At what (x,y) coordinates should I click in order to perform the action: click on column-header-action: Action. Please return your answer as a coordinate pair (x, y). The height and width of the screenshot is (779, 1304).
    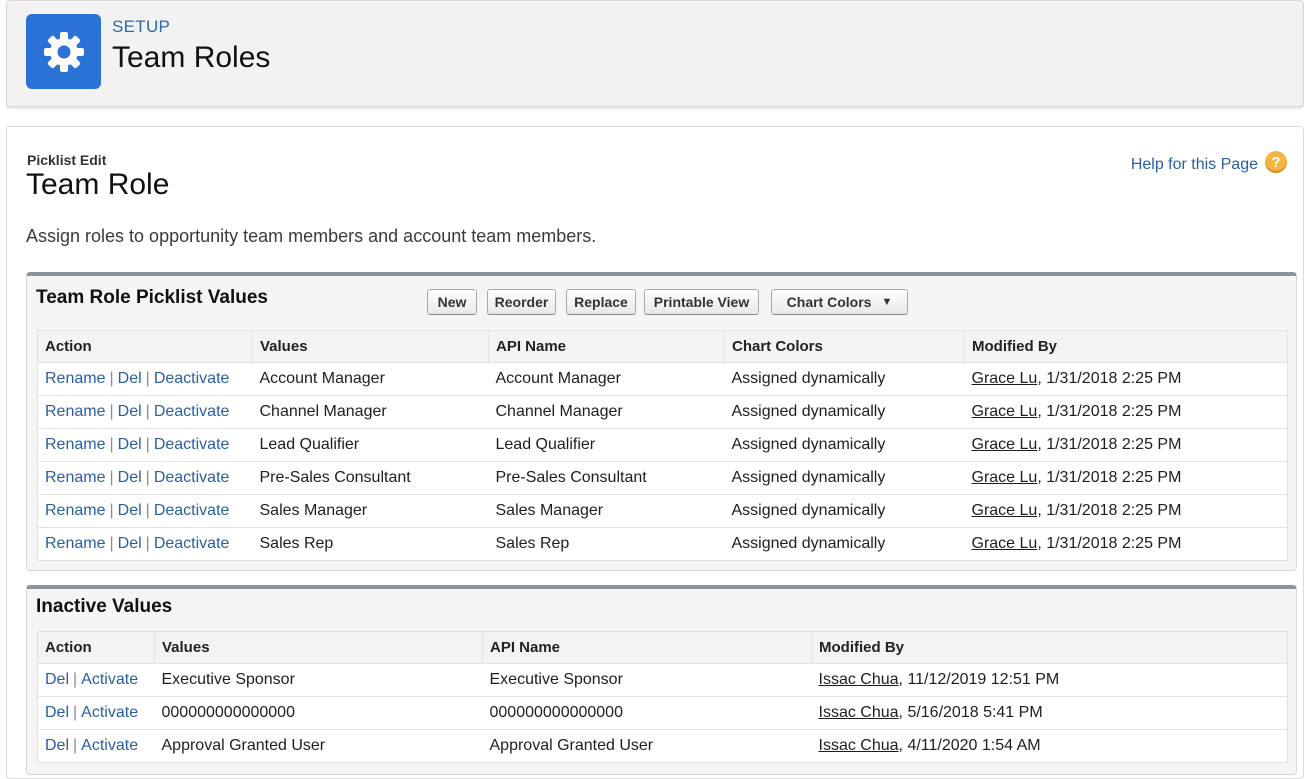
    Looking at the image, I should click on (96, 647).